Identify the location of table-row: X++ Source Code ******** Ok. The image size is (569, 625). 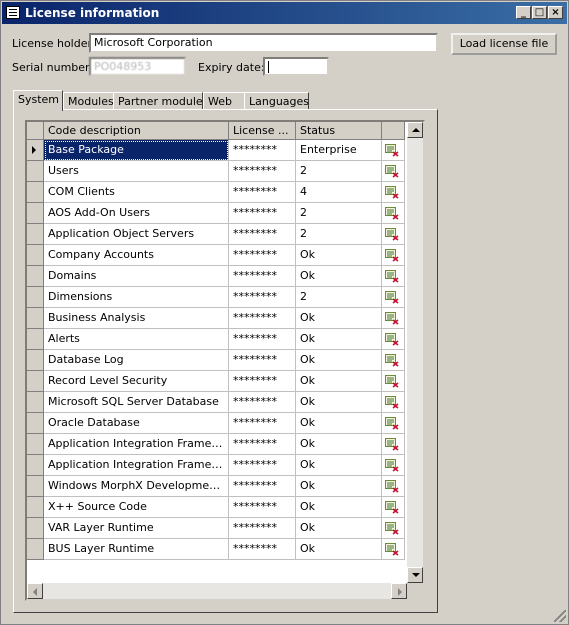
(216, 507).